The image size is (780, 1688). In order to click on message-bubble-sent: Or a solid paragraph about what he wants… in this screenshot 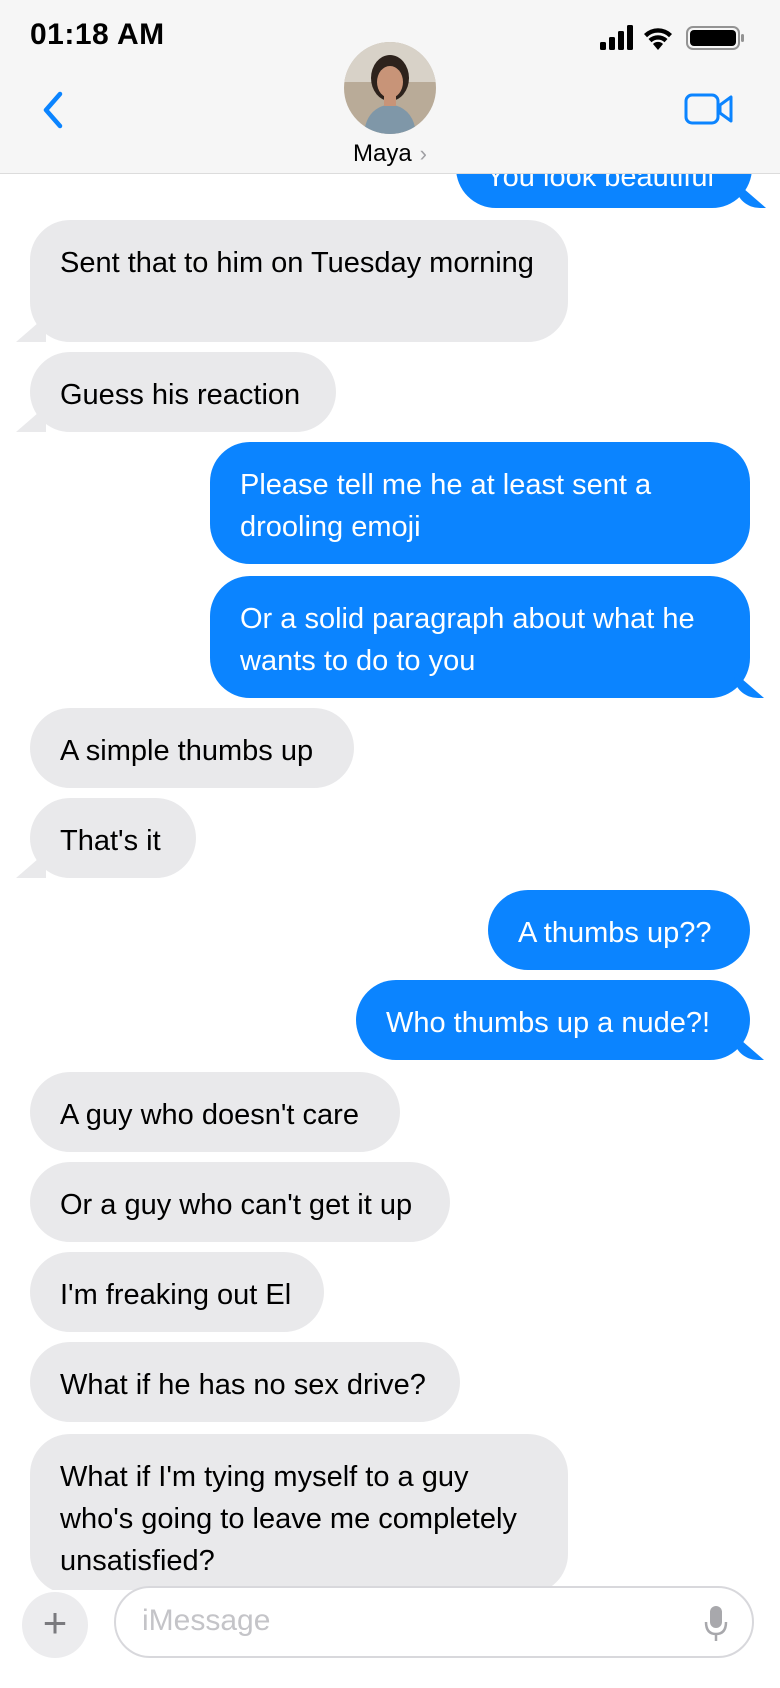, I will do `click(480, 637)`.